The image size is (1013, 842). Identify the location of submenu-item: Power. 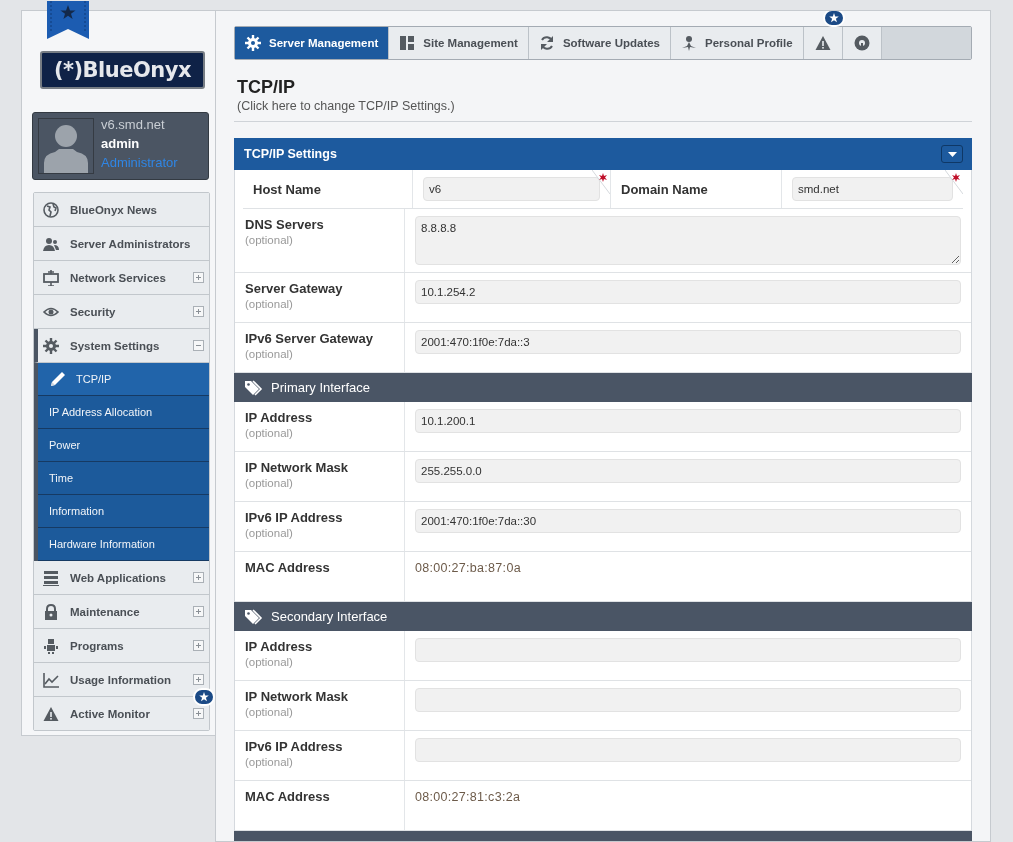
(123, 445).